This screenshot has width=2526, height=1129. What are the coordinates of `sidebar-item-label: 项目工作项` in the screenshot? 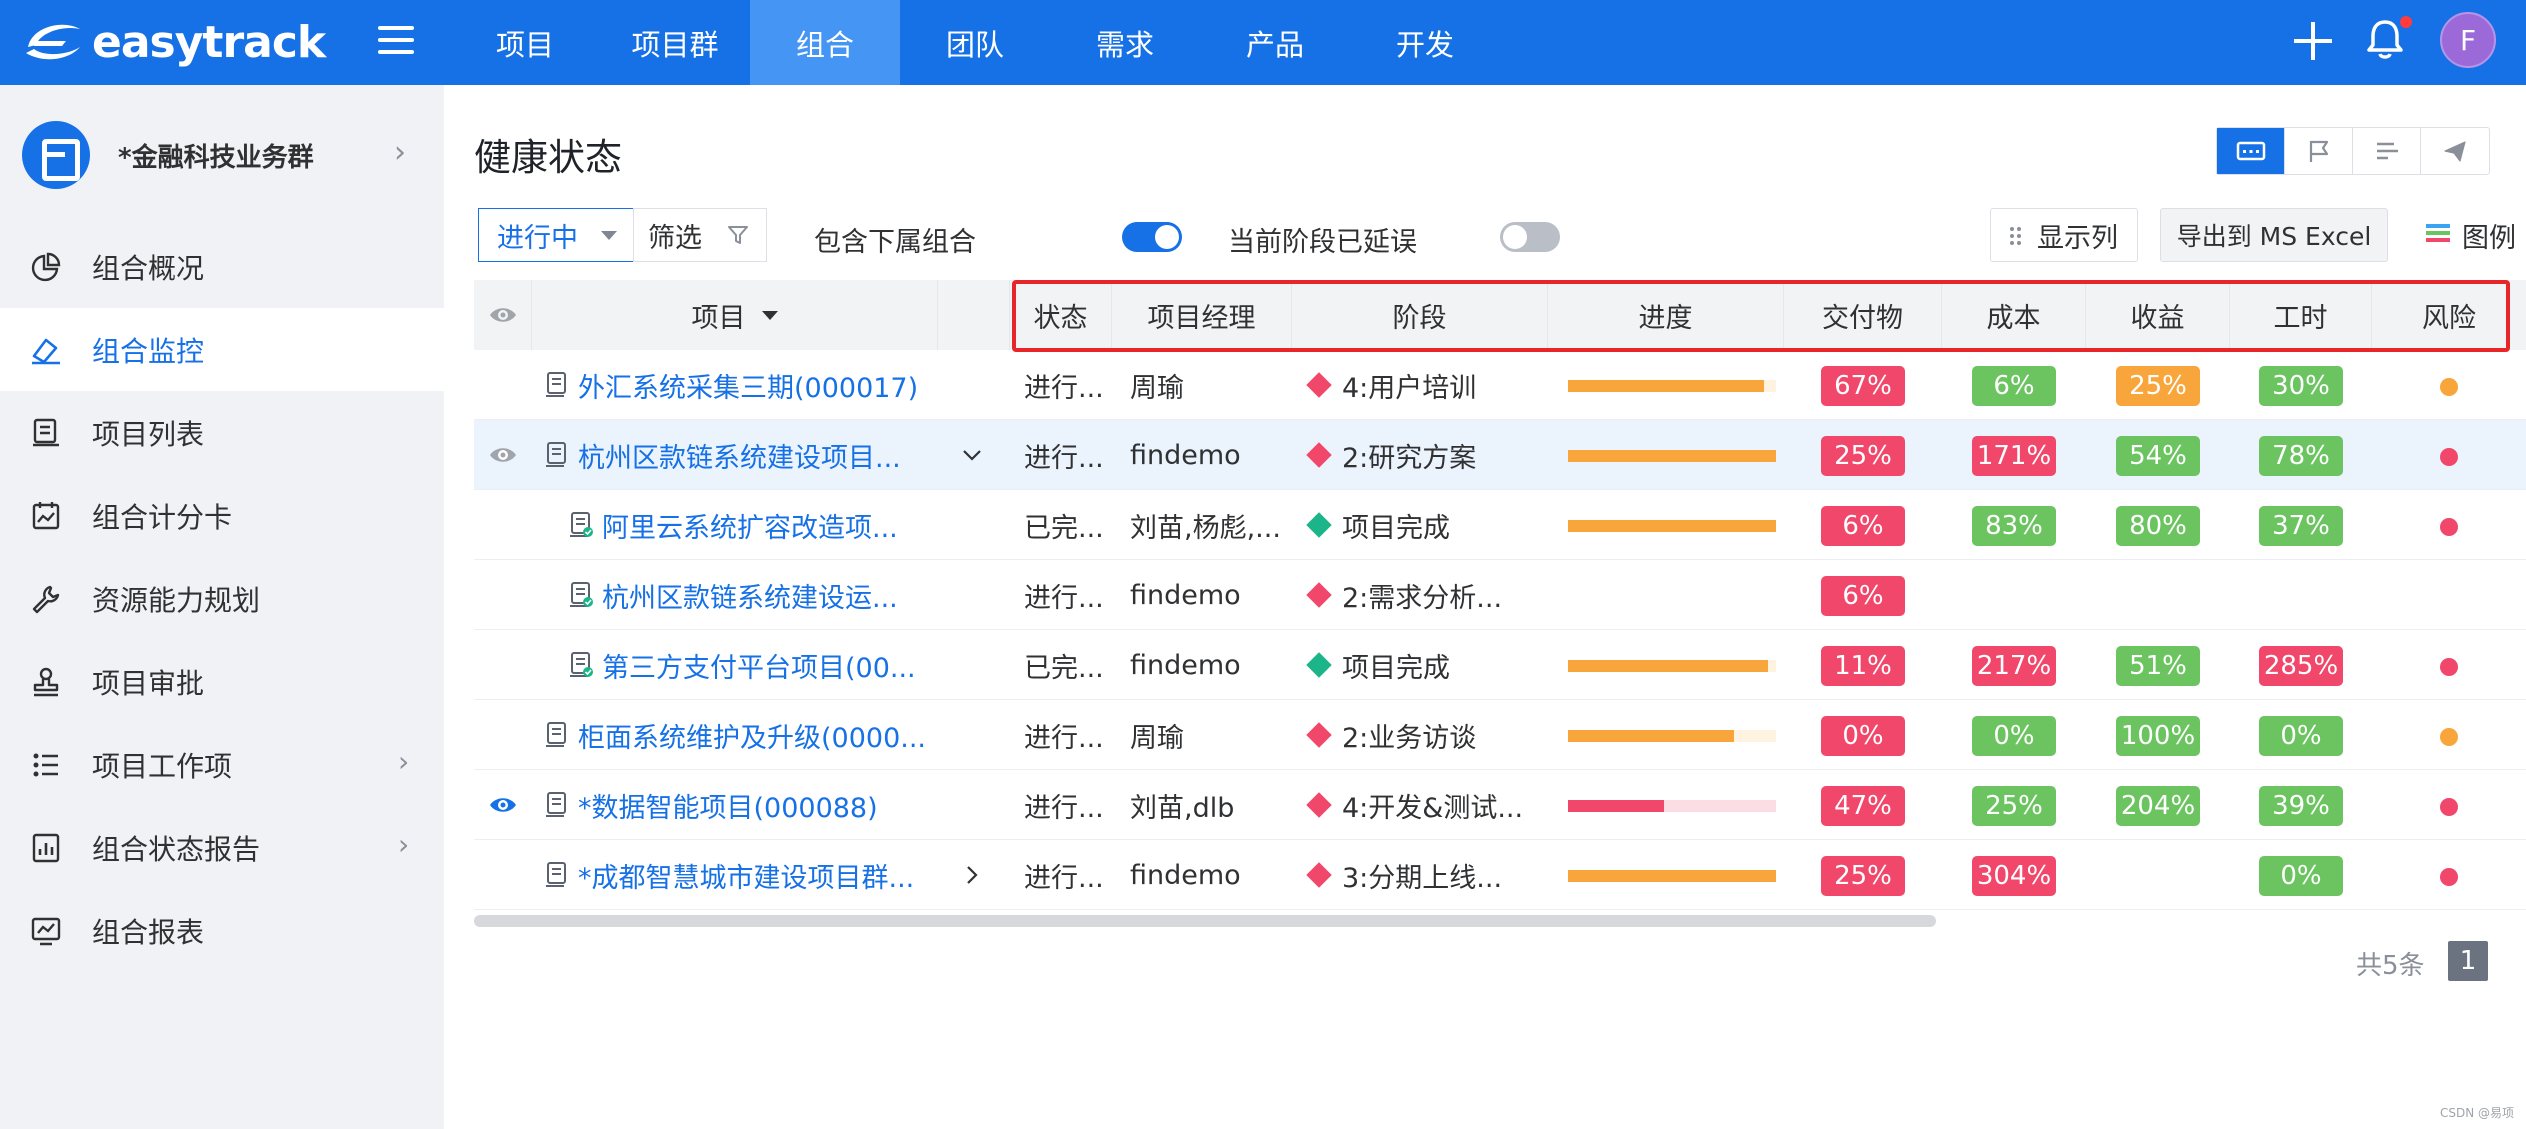 It's located at (162, 766).